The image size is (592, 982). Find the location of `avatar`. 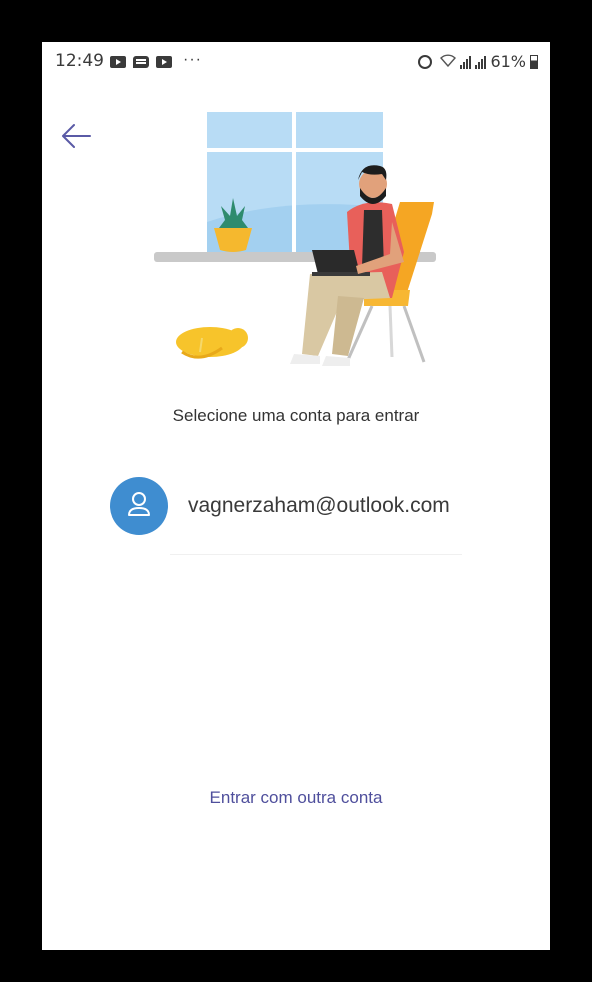

avatar is located at coordinates (139, 506).